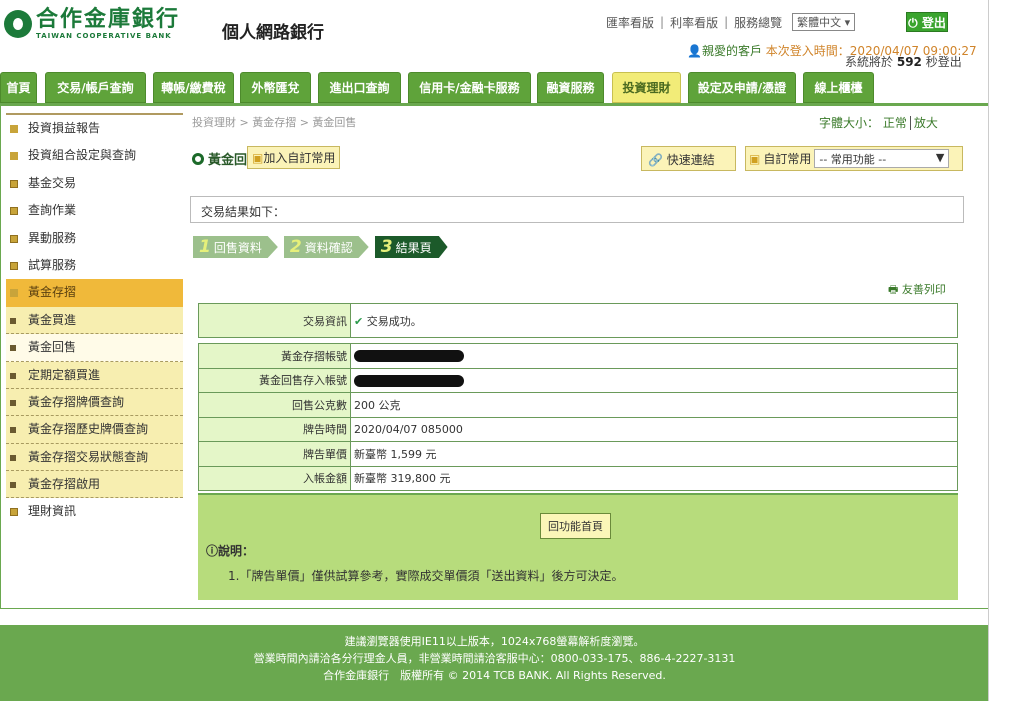 This screenshot has width=1018, height=701. Describe the element at coordinates (258, 158) in the screenshot. I see `add-icon: ▣` at that location.